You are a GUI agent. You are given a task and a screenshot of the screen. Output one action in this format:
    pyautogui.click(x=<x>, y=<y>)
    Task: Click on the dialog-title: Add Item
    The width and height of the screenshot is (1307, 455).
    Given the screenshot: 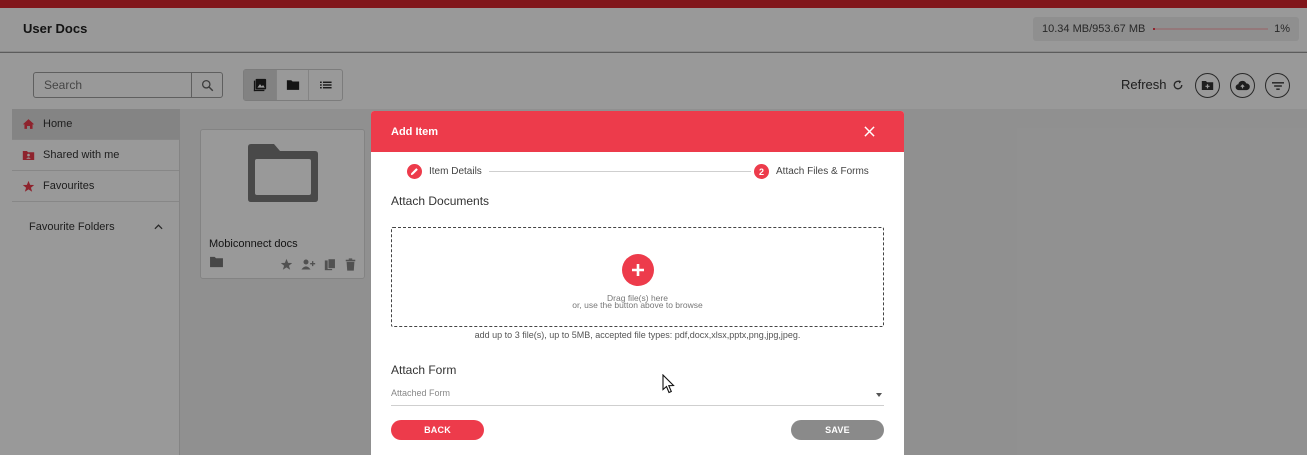 What is the action you would take?
    pyautogui.click(x=415, y=131)
    